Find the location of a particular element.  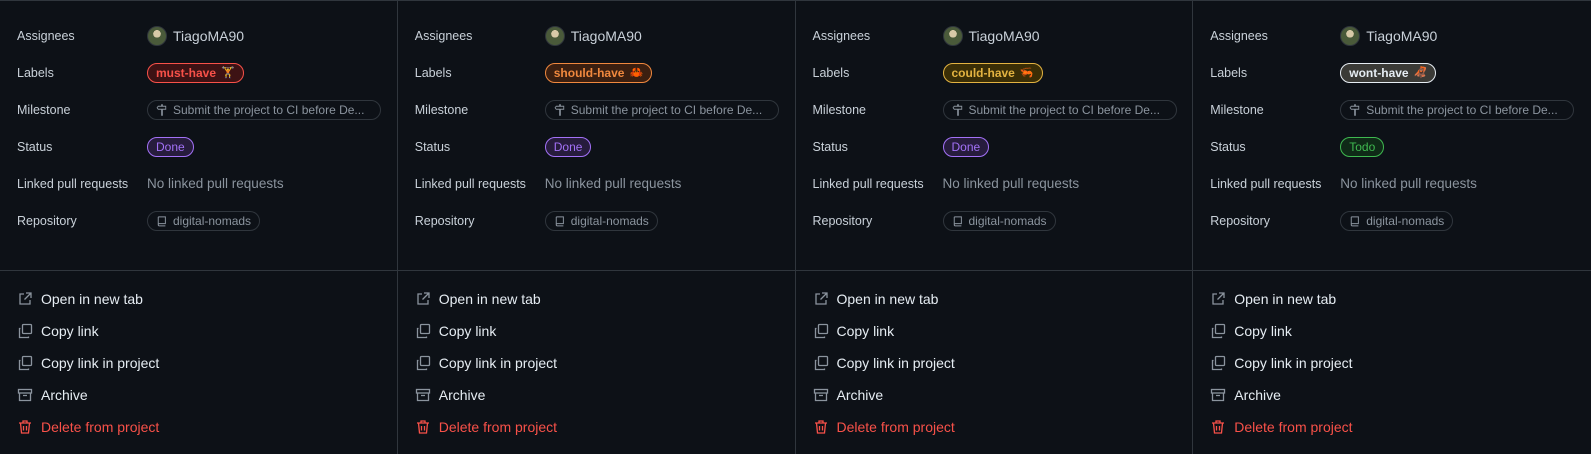

labels-label: Labels is located at coordinates (433, 72).